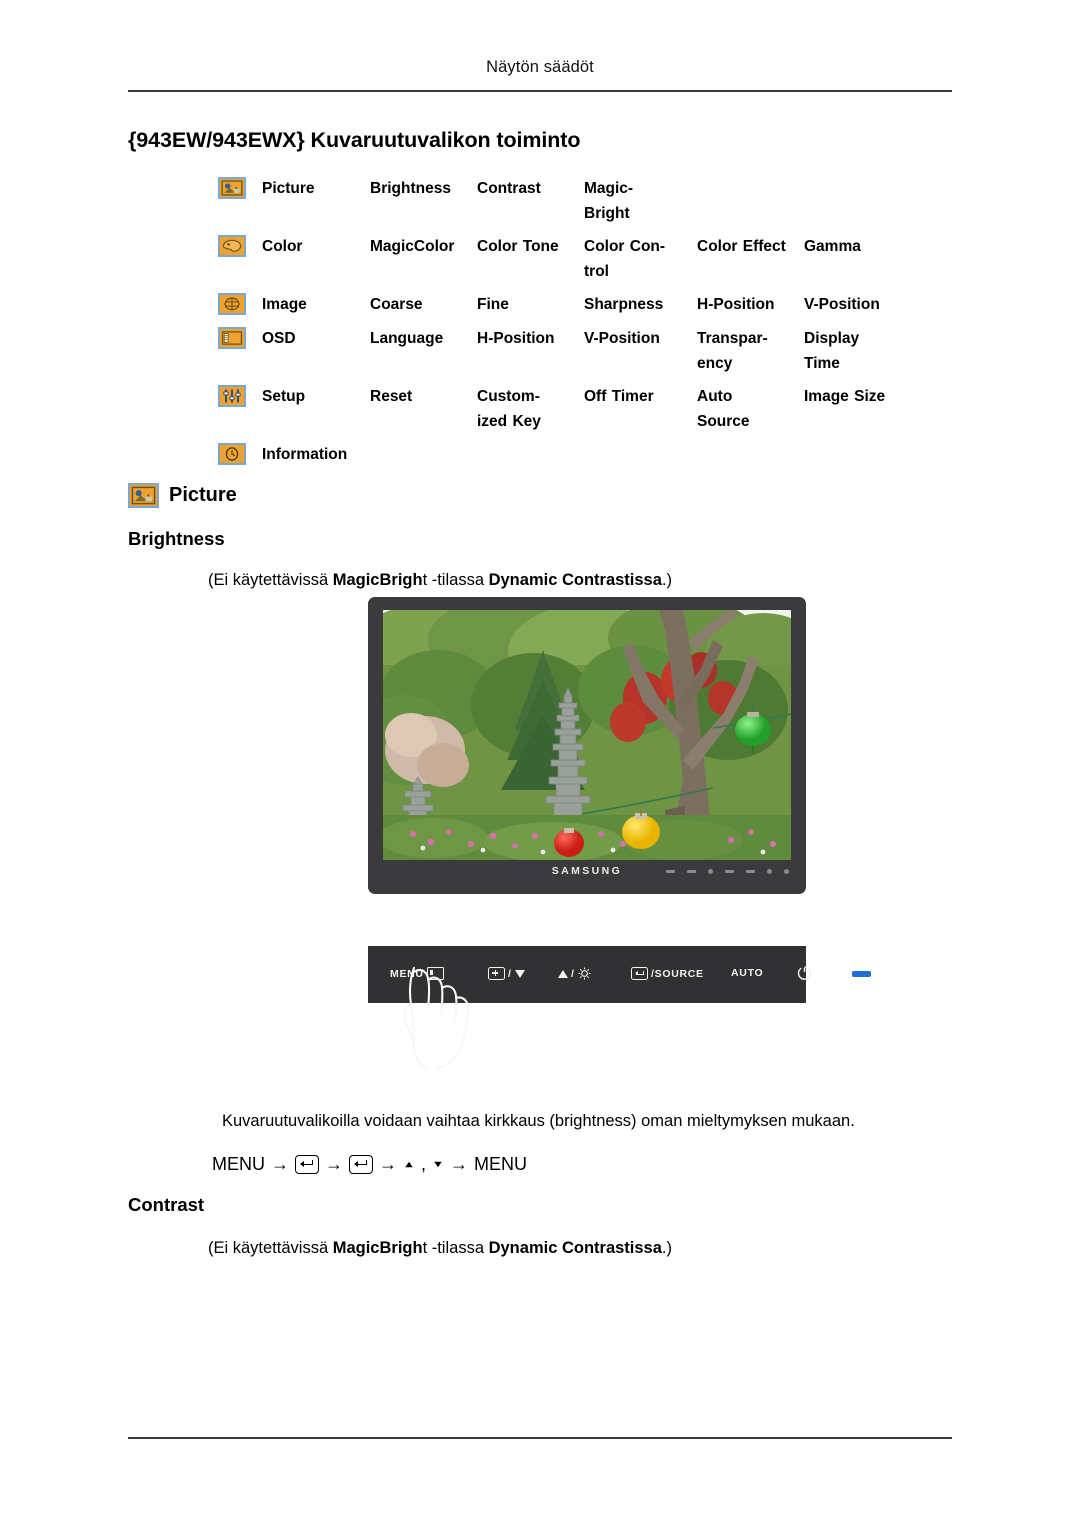 The image size is (1080, 1527). I want to click on menu-map-item-line1: Color Con-, so click(625, 246).